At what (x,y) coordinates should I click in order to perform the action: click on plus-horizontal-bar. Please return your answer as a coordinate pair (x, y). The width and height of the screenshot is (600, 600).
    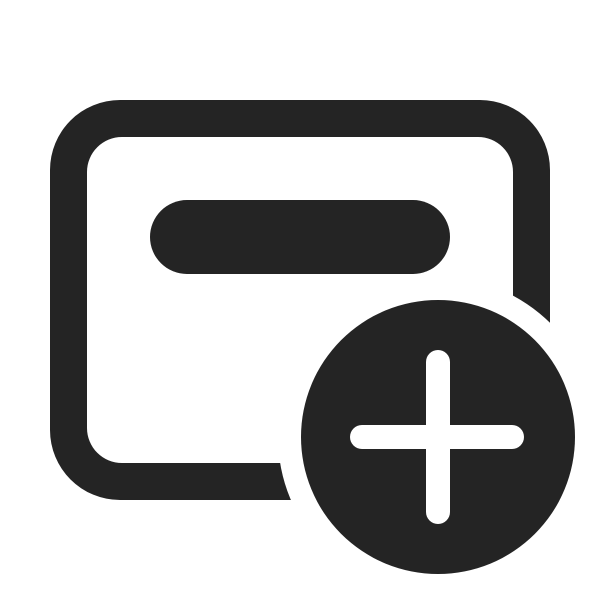
    Looking at the image, I should click on (437, 437).